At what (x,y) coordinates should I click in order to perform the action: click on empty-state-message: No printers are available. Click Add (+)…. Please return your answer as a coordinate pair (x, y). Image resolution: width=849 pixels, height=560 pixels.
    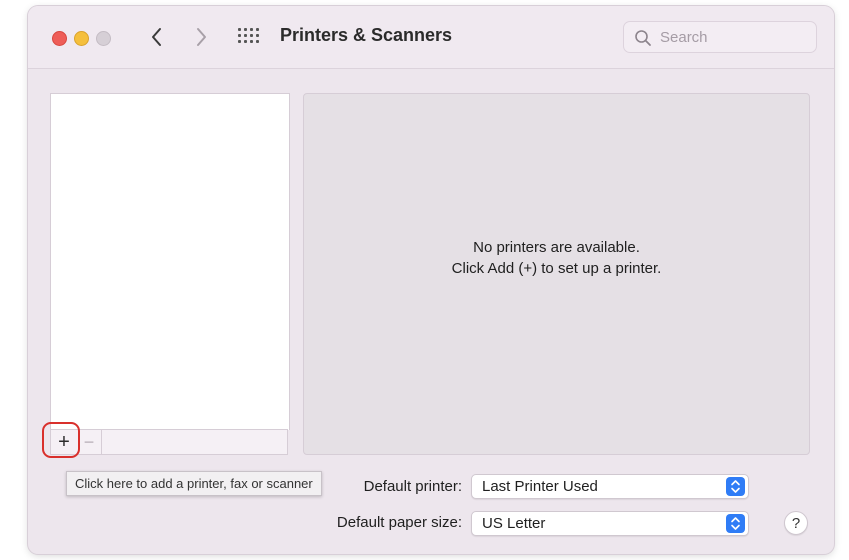
    Looking at the image, I should click on (556, 258).